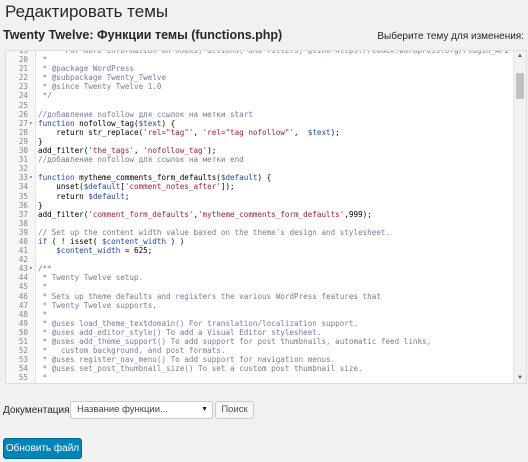 Image resolution: width=528 pixels, height=462 pixels. What do you see at coordinates (260, 305) in the screenshot?
I see `code-line: 47 * Twenty Twelve supports.` at bounding box center [260, 305].